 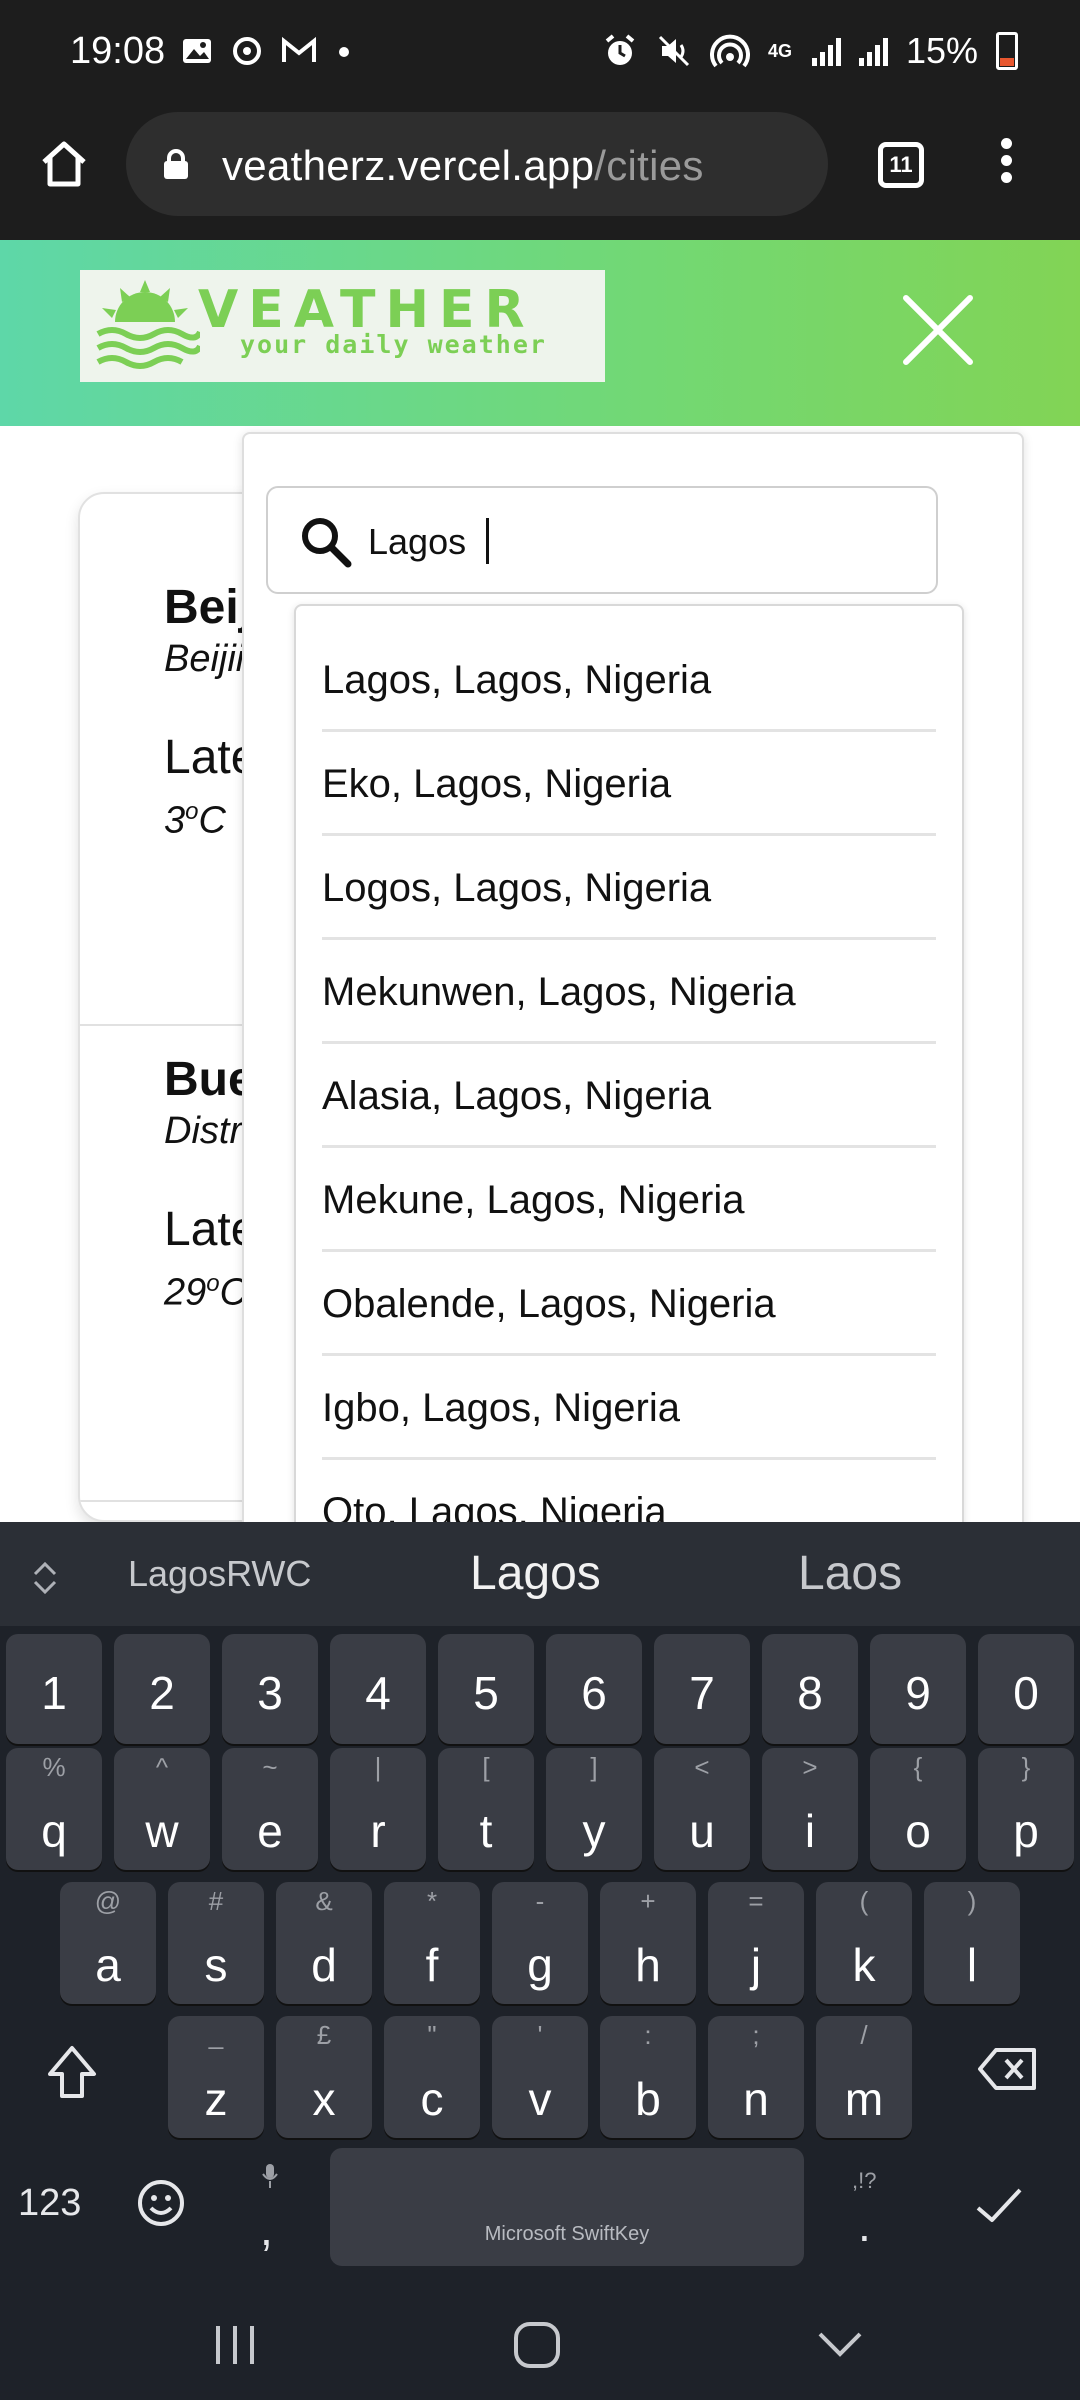 What do you see at coordinates (941, 50) in the screenshot?
I see `battery-percent: 15%` at bounding box center [941, 50].